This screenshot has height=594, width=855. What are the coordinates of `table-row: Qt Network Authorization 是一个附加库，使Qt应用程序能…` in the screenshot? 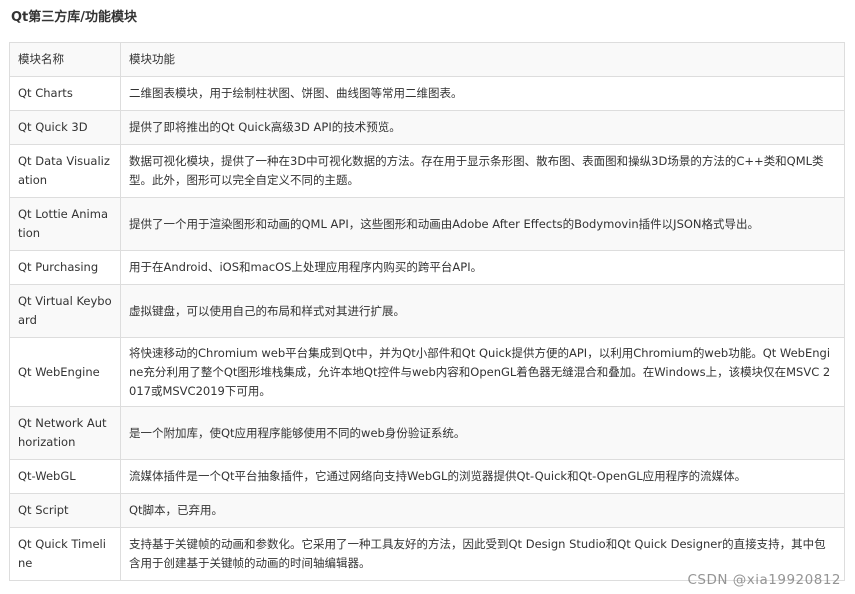 It's located at (427, 433).